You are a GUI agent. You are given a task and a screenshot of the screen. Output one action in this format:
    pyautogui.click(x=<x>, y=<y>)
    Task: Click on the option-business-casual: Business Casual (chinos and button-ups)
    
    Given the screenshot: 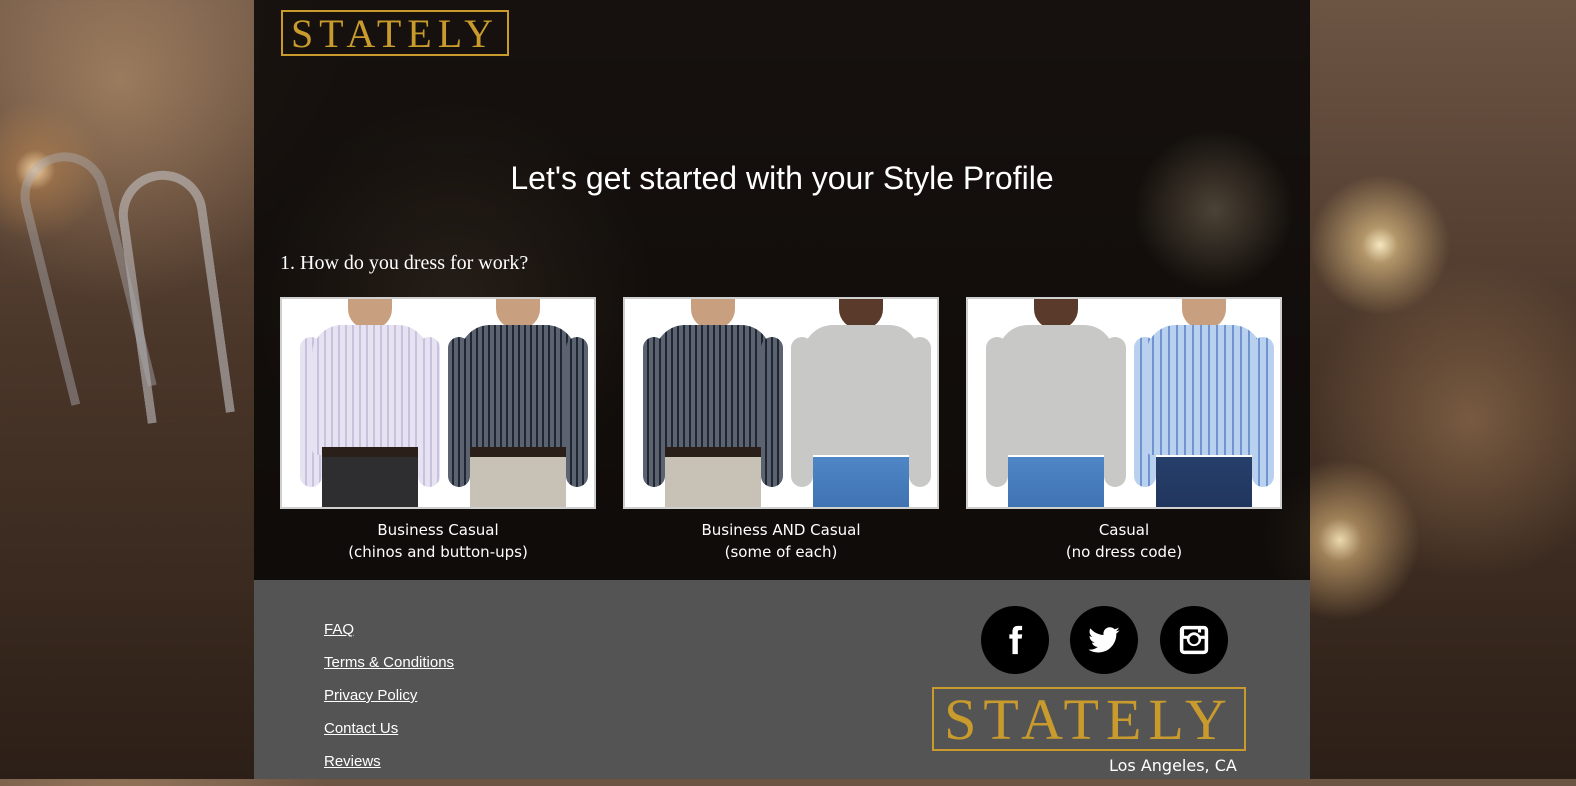 What is the action you would take?
    pyautogui.click(x=438, y=430)
    